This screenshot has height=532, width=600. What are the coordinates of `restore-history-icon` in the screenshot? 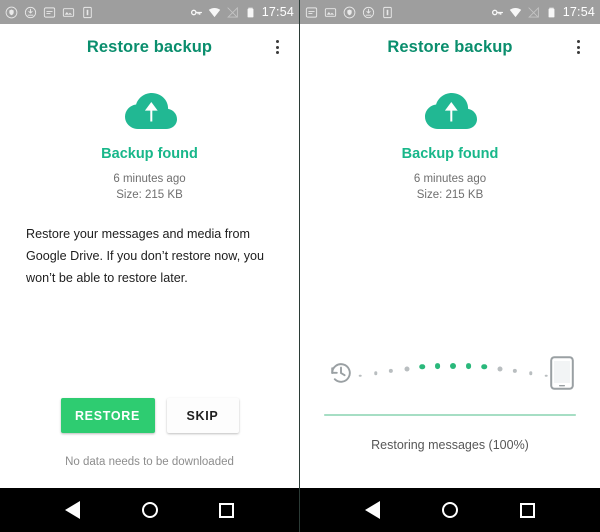 It's located at (341, 373).